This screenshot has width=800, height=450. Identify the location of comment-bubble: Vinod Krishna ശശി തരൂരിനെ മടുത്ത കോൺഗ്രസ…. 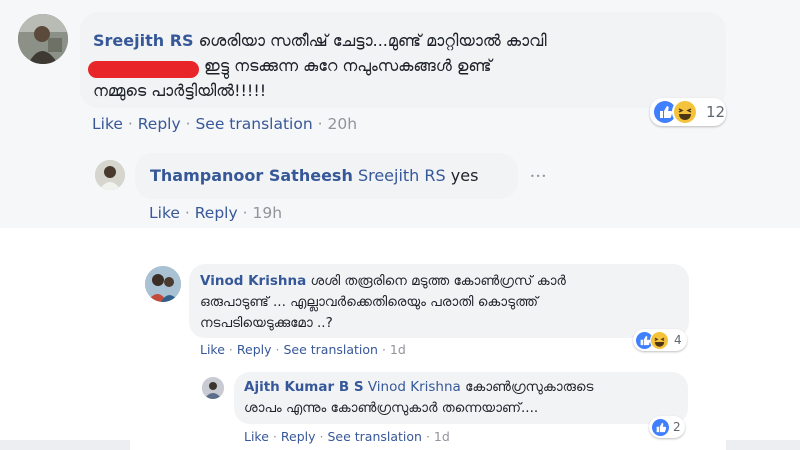
(439, 301).